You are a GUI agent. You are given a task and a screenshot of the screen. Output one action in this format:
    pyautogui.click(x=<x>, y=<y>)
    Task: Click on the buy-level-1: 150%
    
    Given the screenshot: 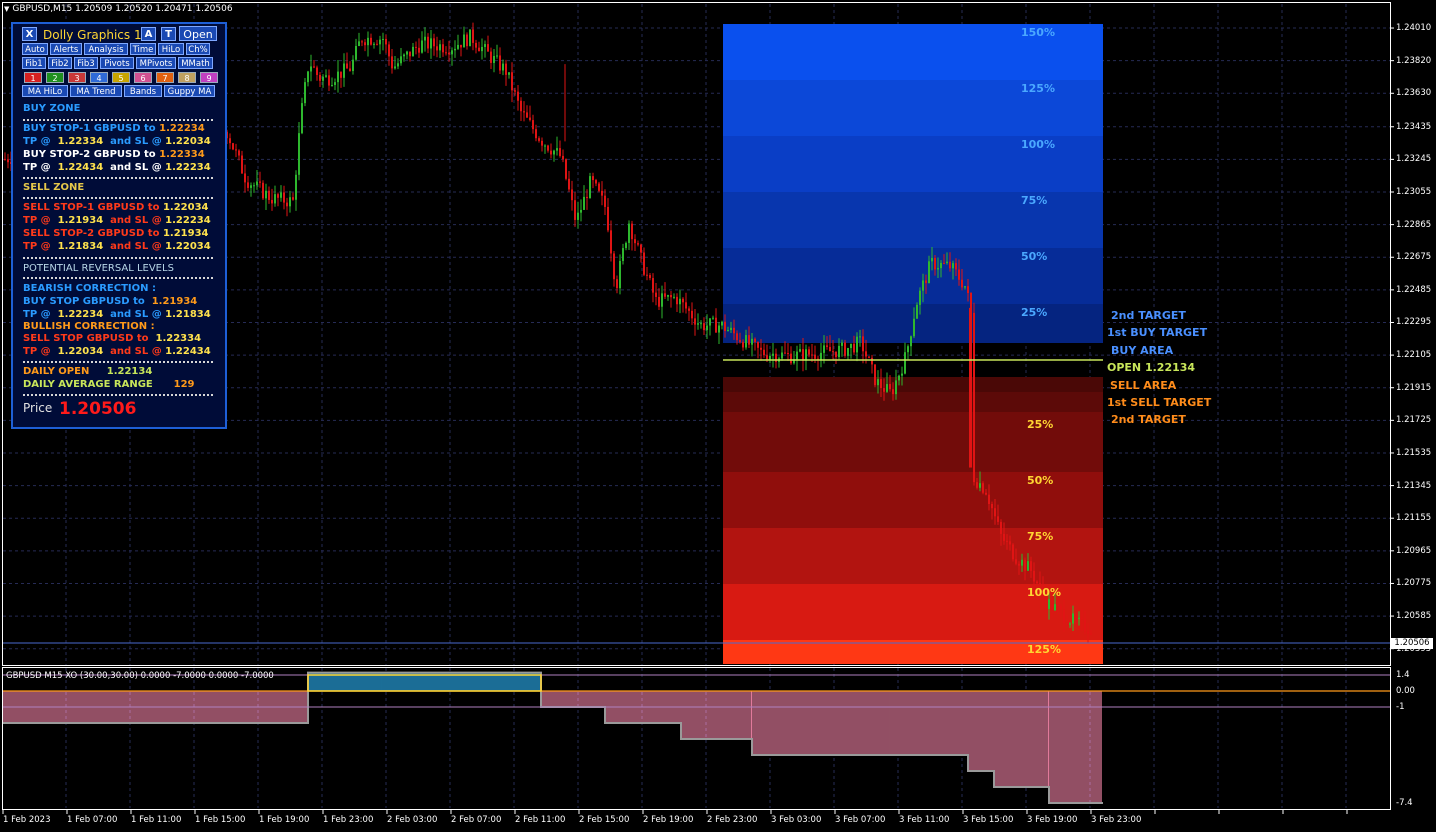 What is the action you would take?
    pyautogui.click(x=1038, y=32)
    